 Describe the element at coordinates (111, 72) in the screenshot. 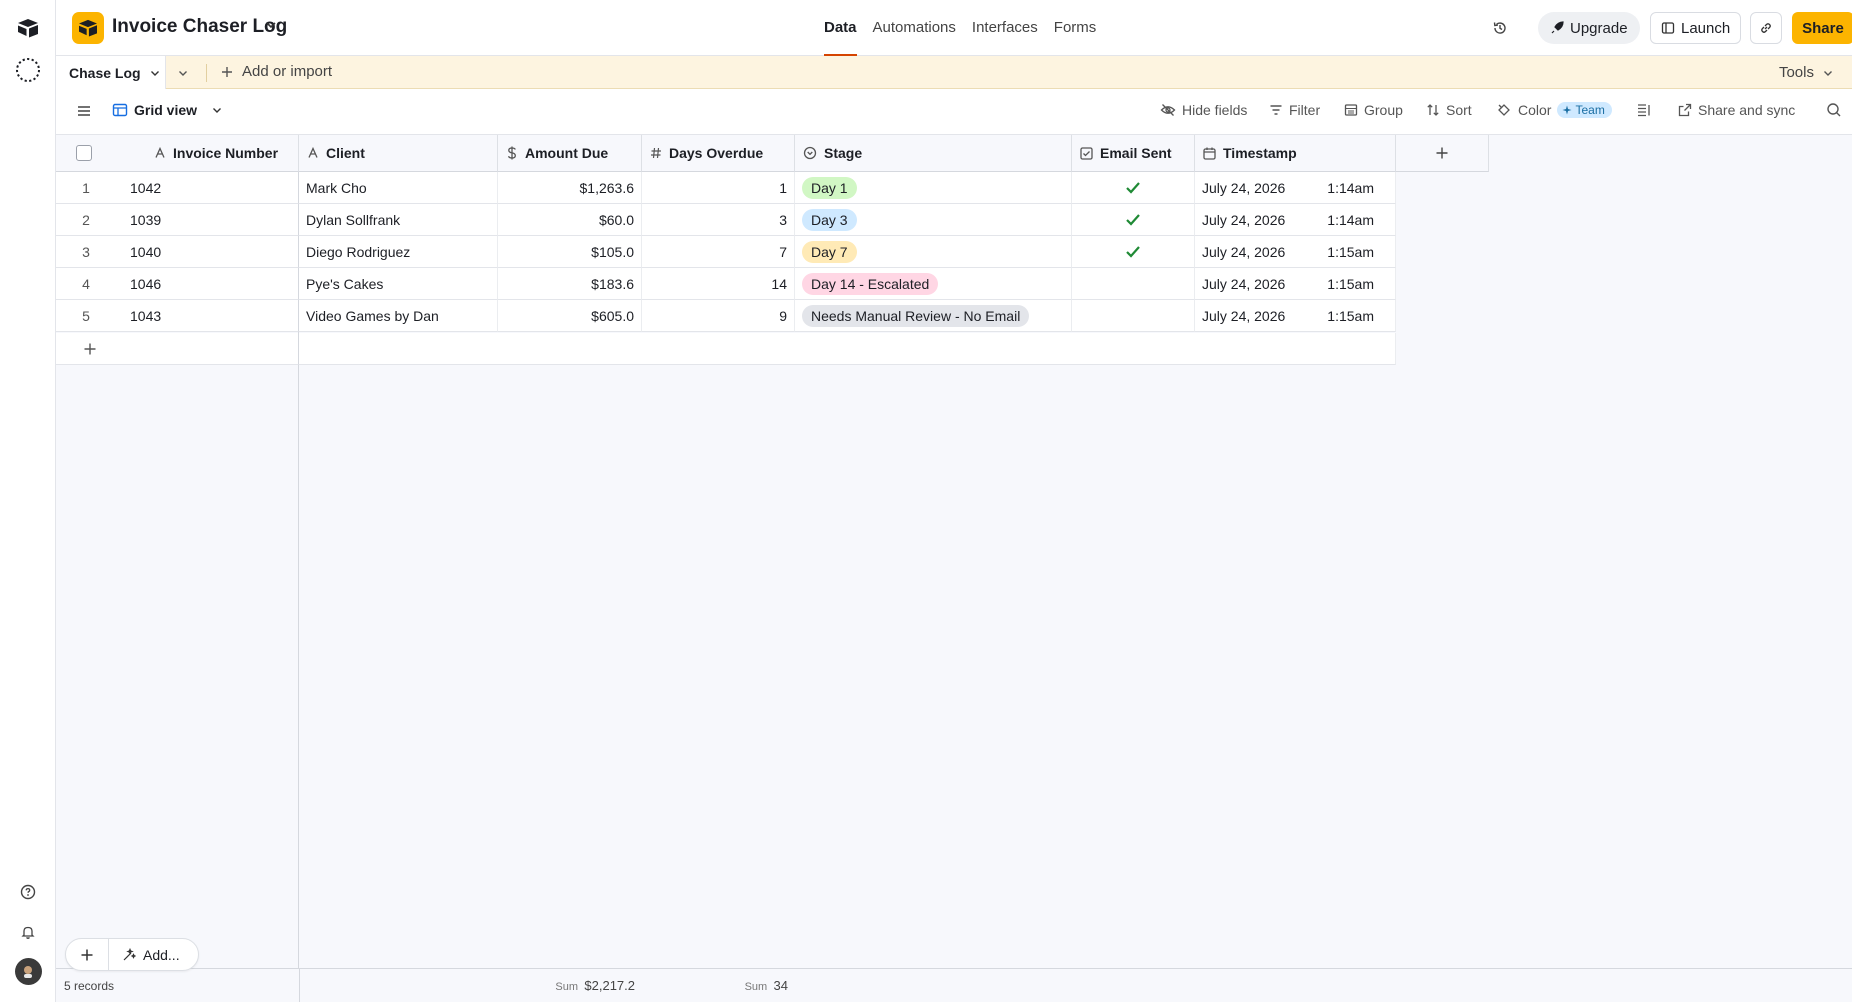

I see `table-tab-chase-log: Chase Log` at that location.